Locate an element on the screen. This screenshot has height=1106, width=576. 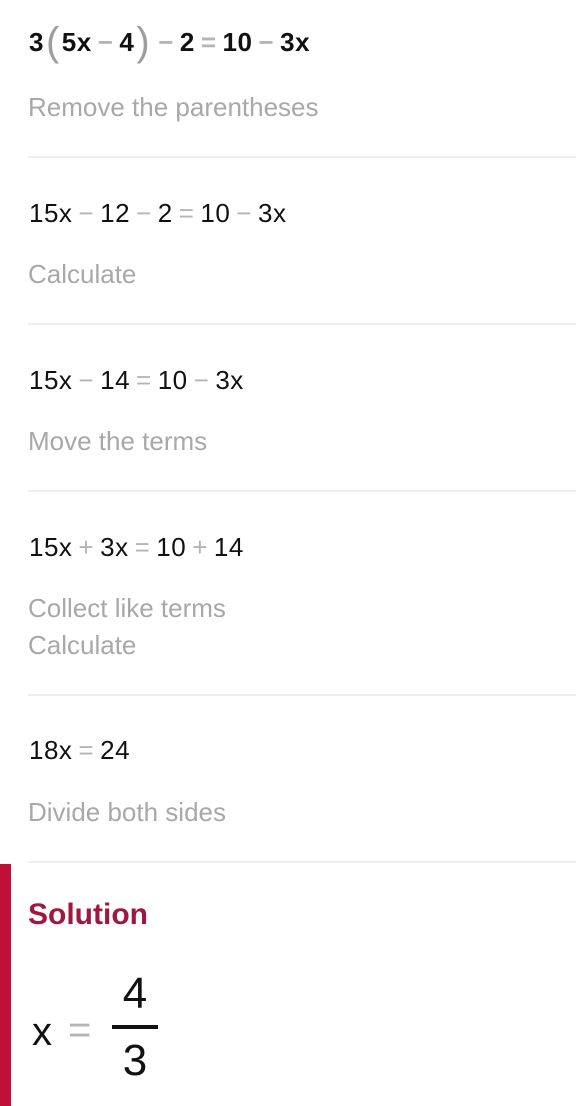
term: 4 is located at coordinates (127, 42).